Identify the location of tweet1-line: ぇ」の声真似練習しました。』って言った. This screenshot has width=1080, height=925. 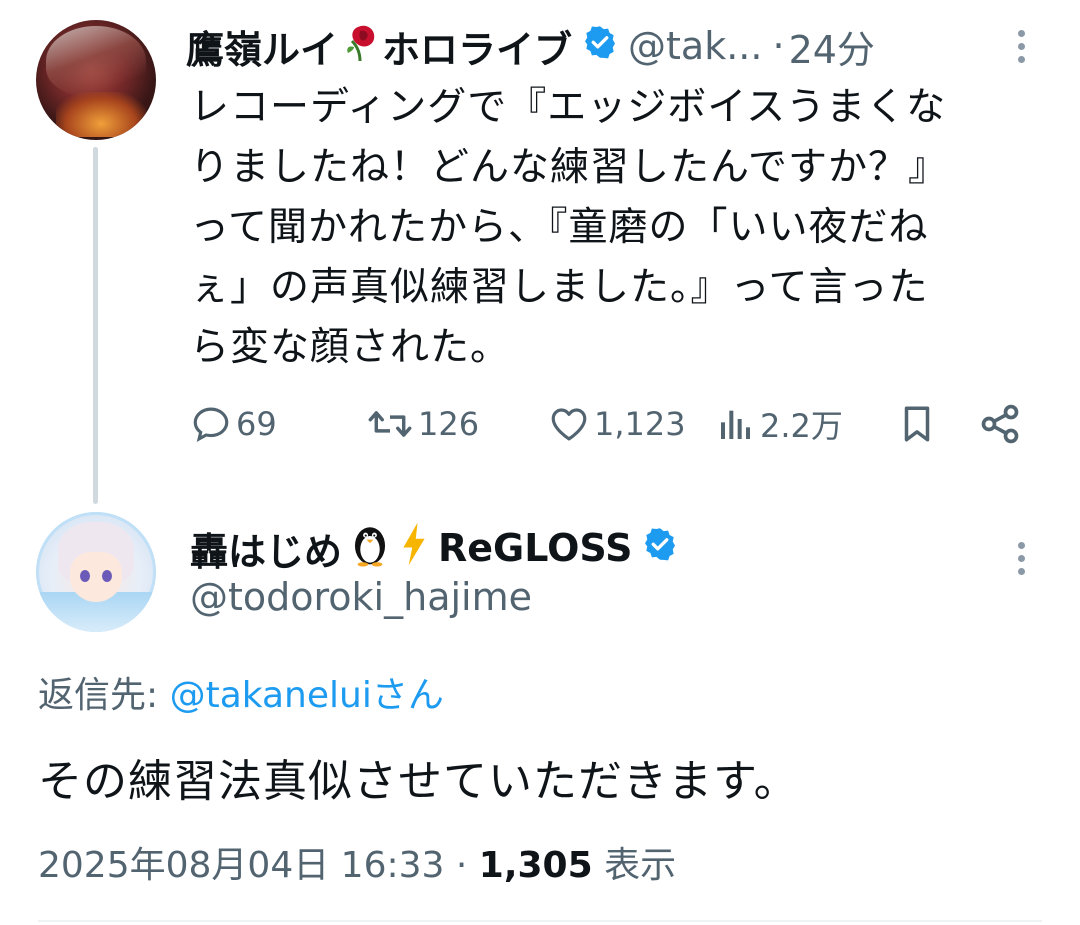
(559, 287).